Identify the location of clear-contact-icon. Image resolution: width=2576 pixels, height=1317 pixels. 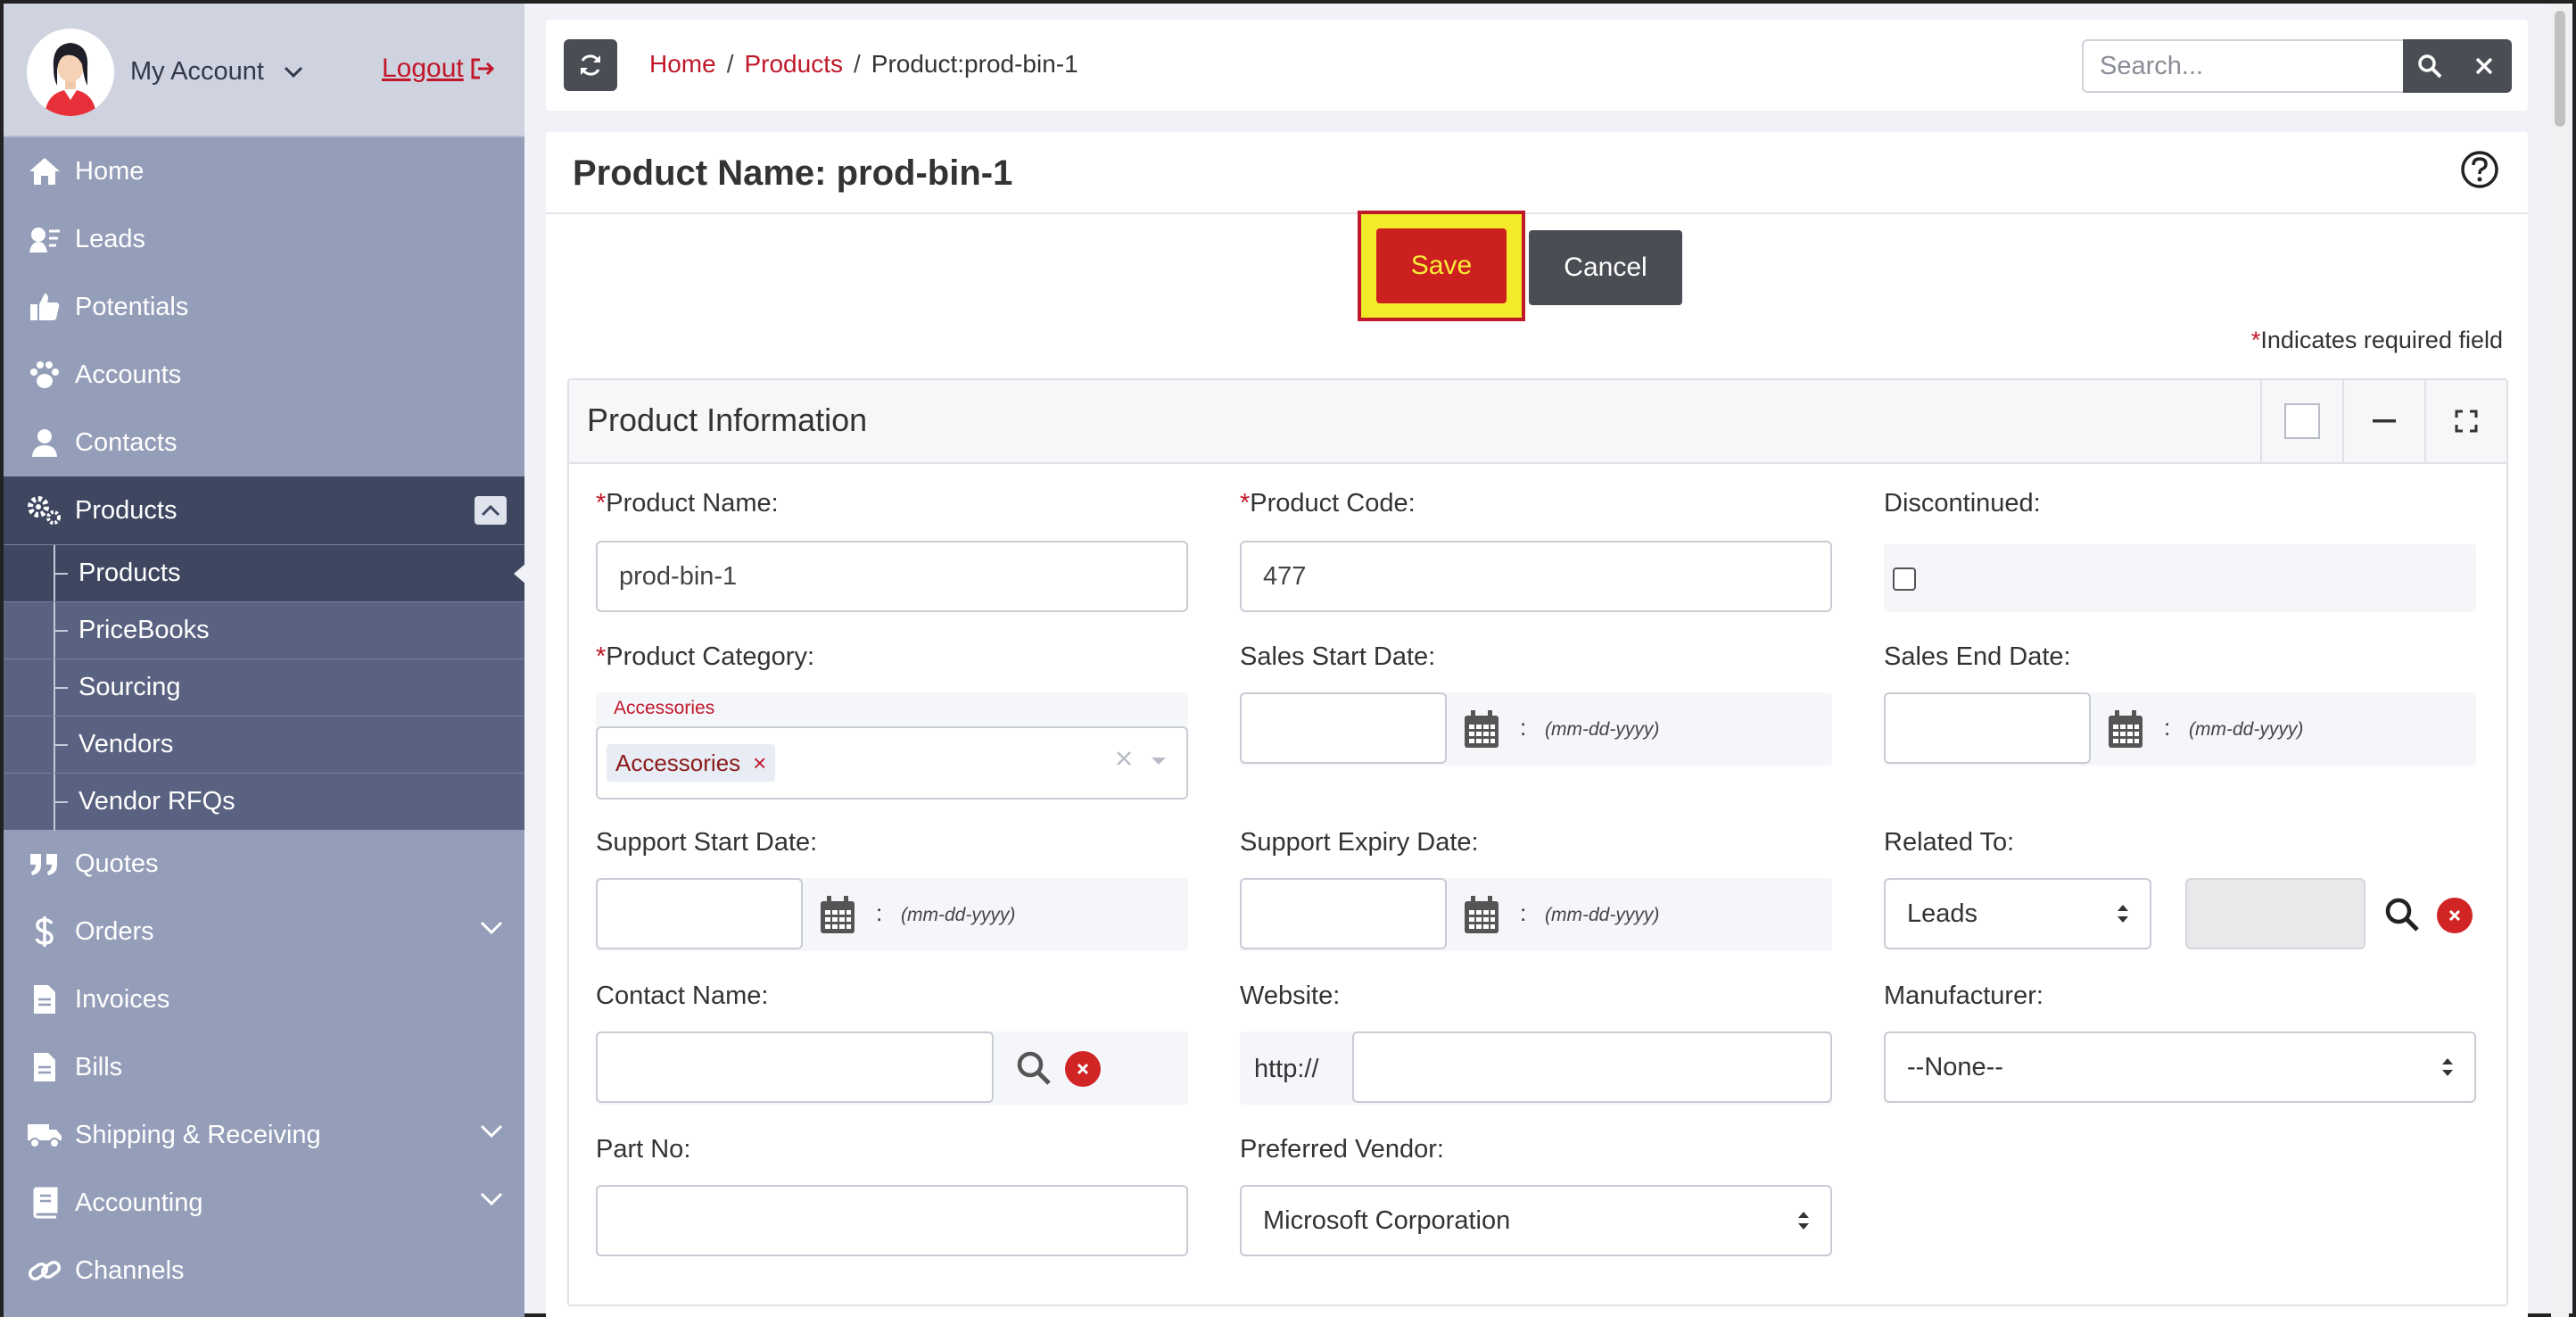
(1083, 1069).